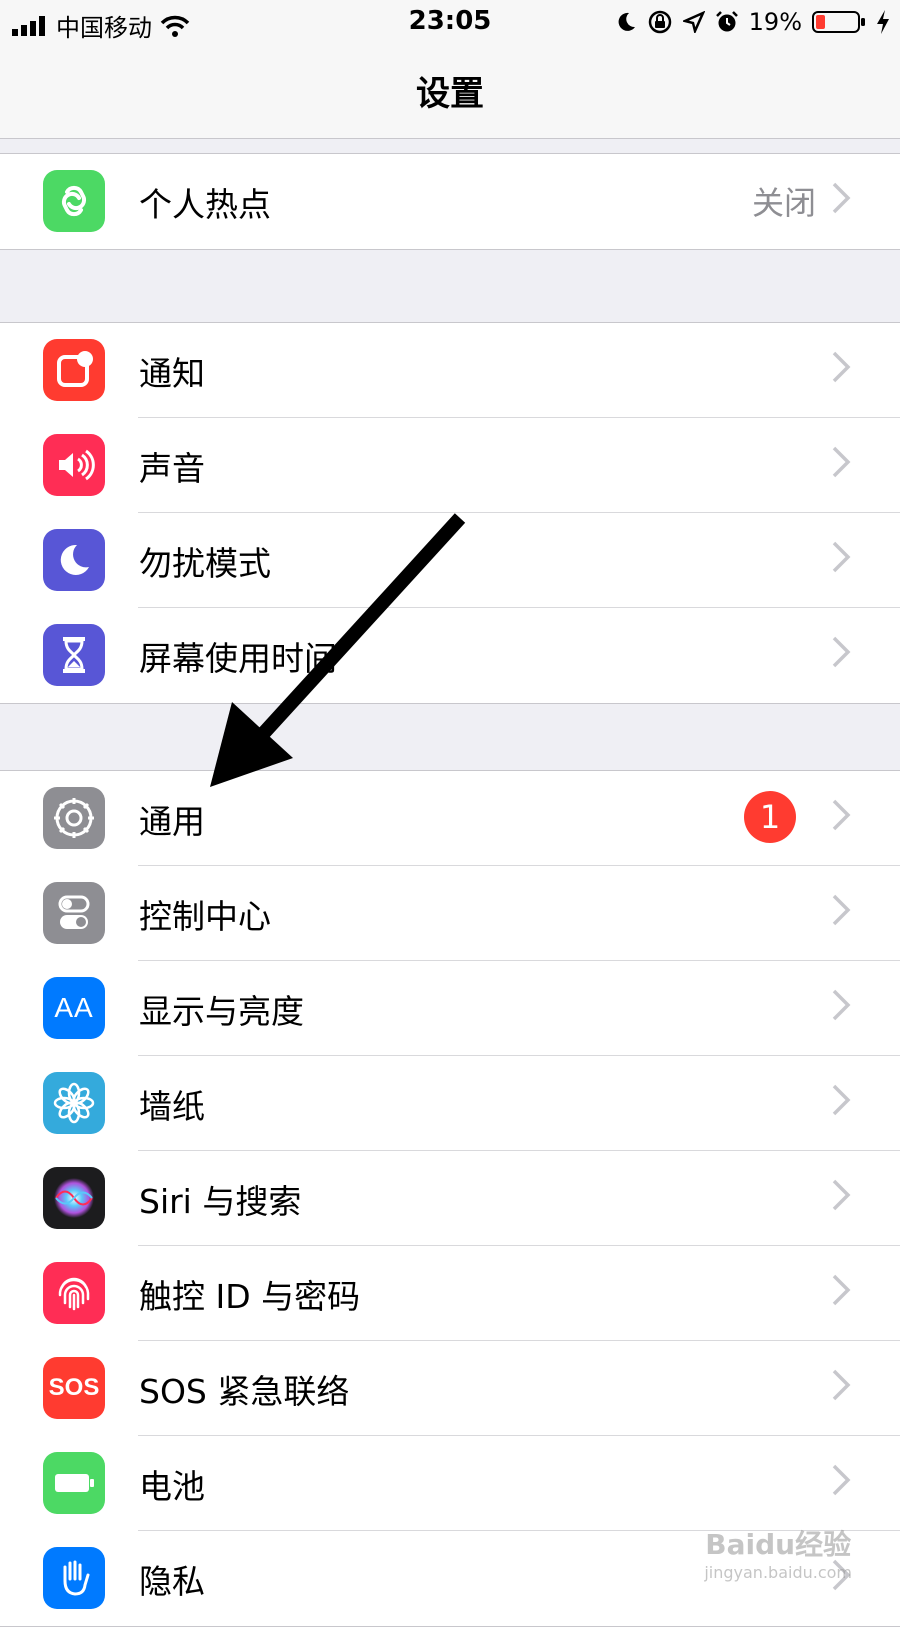  Describe the element at coordinates (205, 563) in the screenshot. I see `row-label: 勿扰模式` at that location.